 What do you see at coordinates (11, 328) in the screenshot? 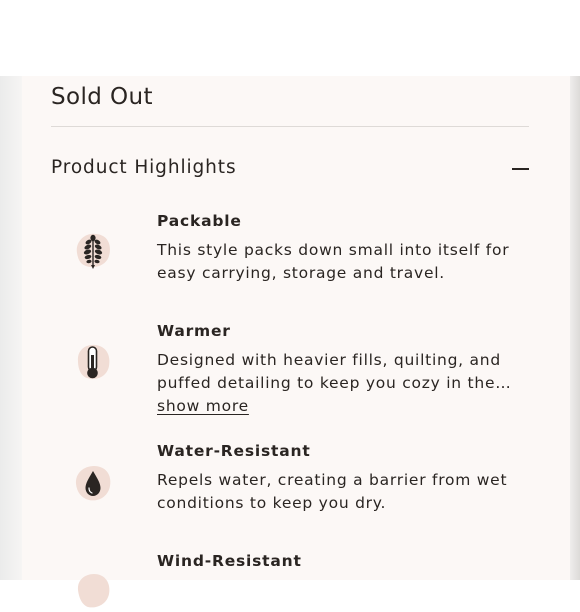
I see `page-edge-left` at bounding box center [11, 328].